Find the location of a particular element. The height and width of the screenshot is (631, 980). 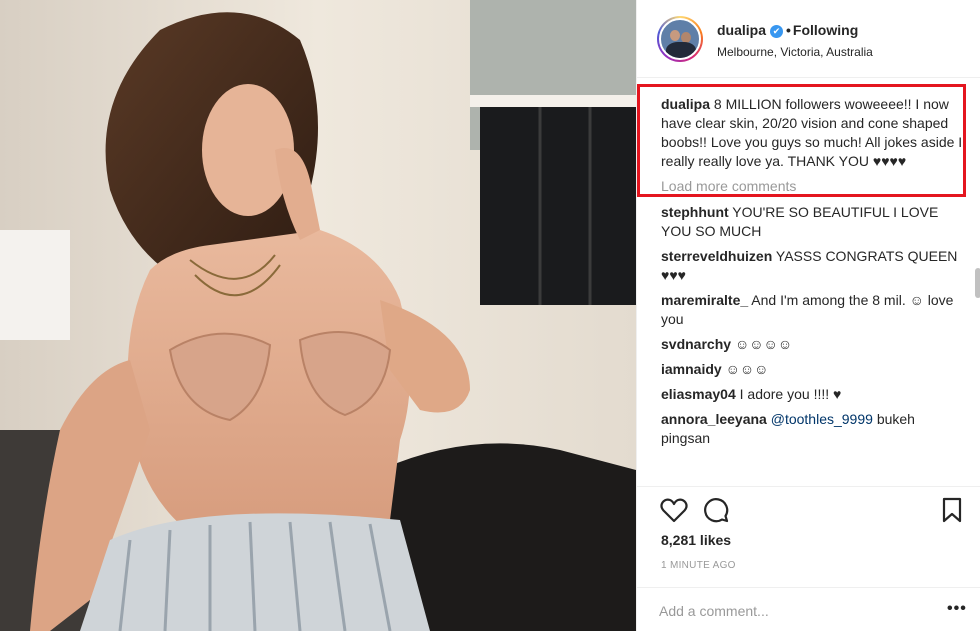

verified-badge-icon: ✔ is located at coordinates (777, 31).